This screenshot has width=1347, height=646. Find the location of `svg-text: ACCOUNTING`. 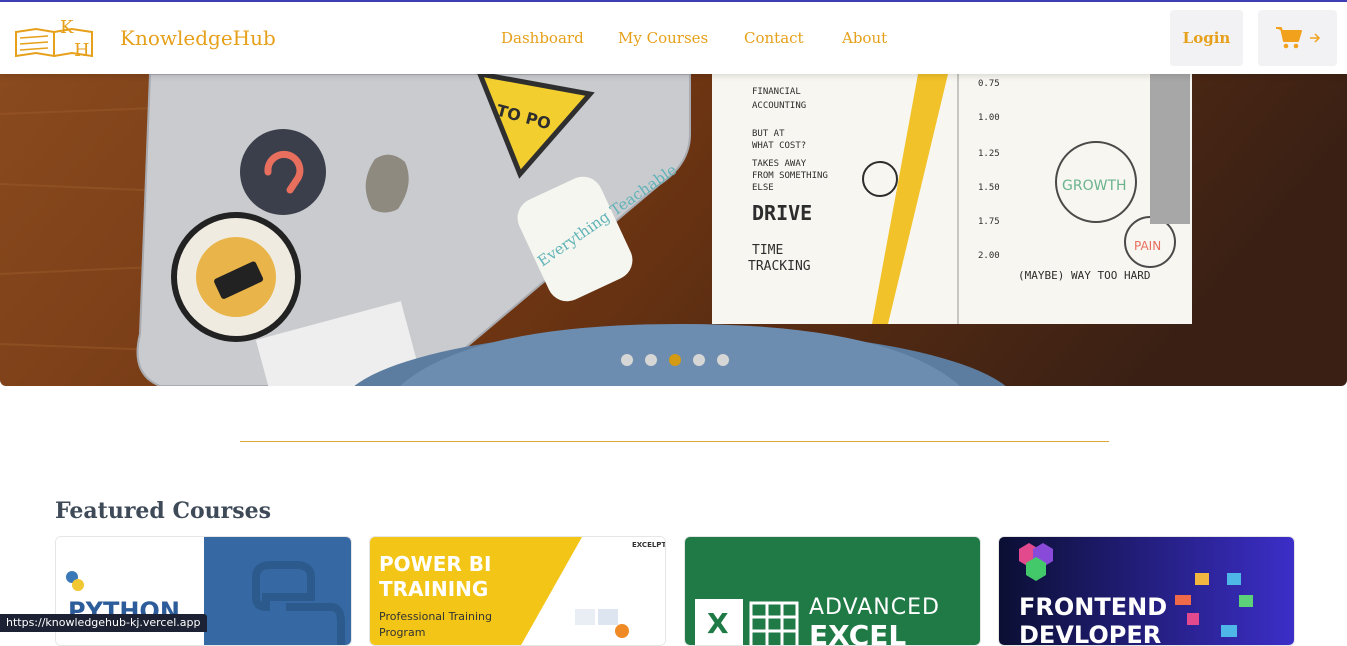

svg-text: ACCOUNTING is located at coordinates (779, 106).